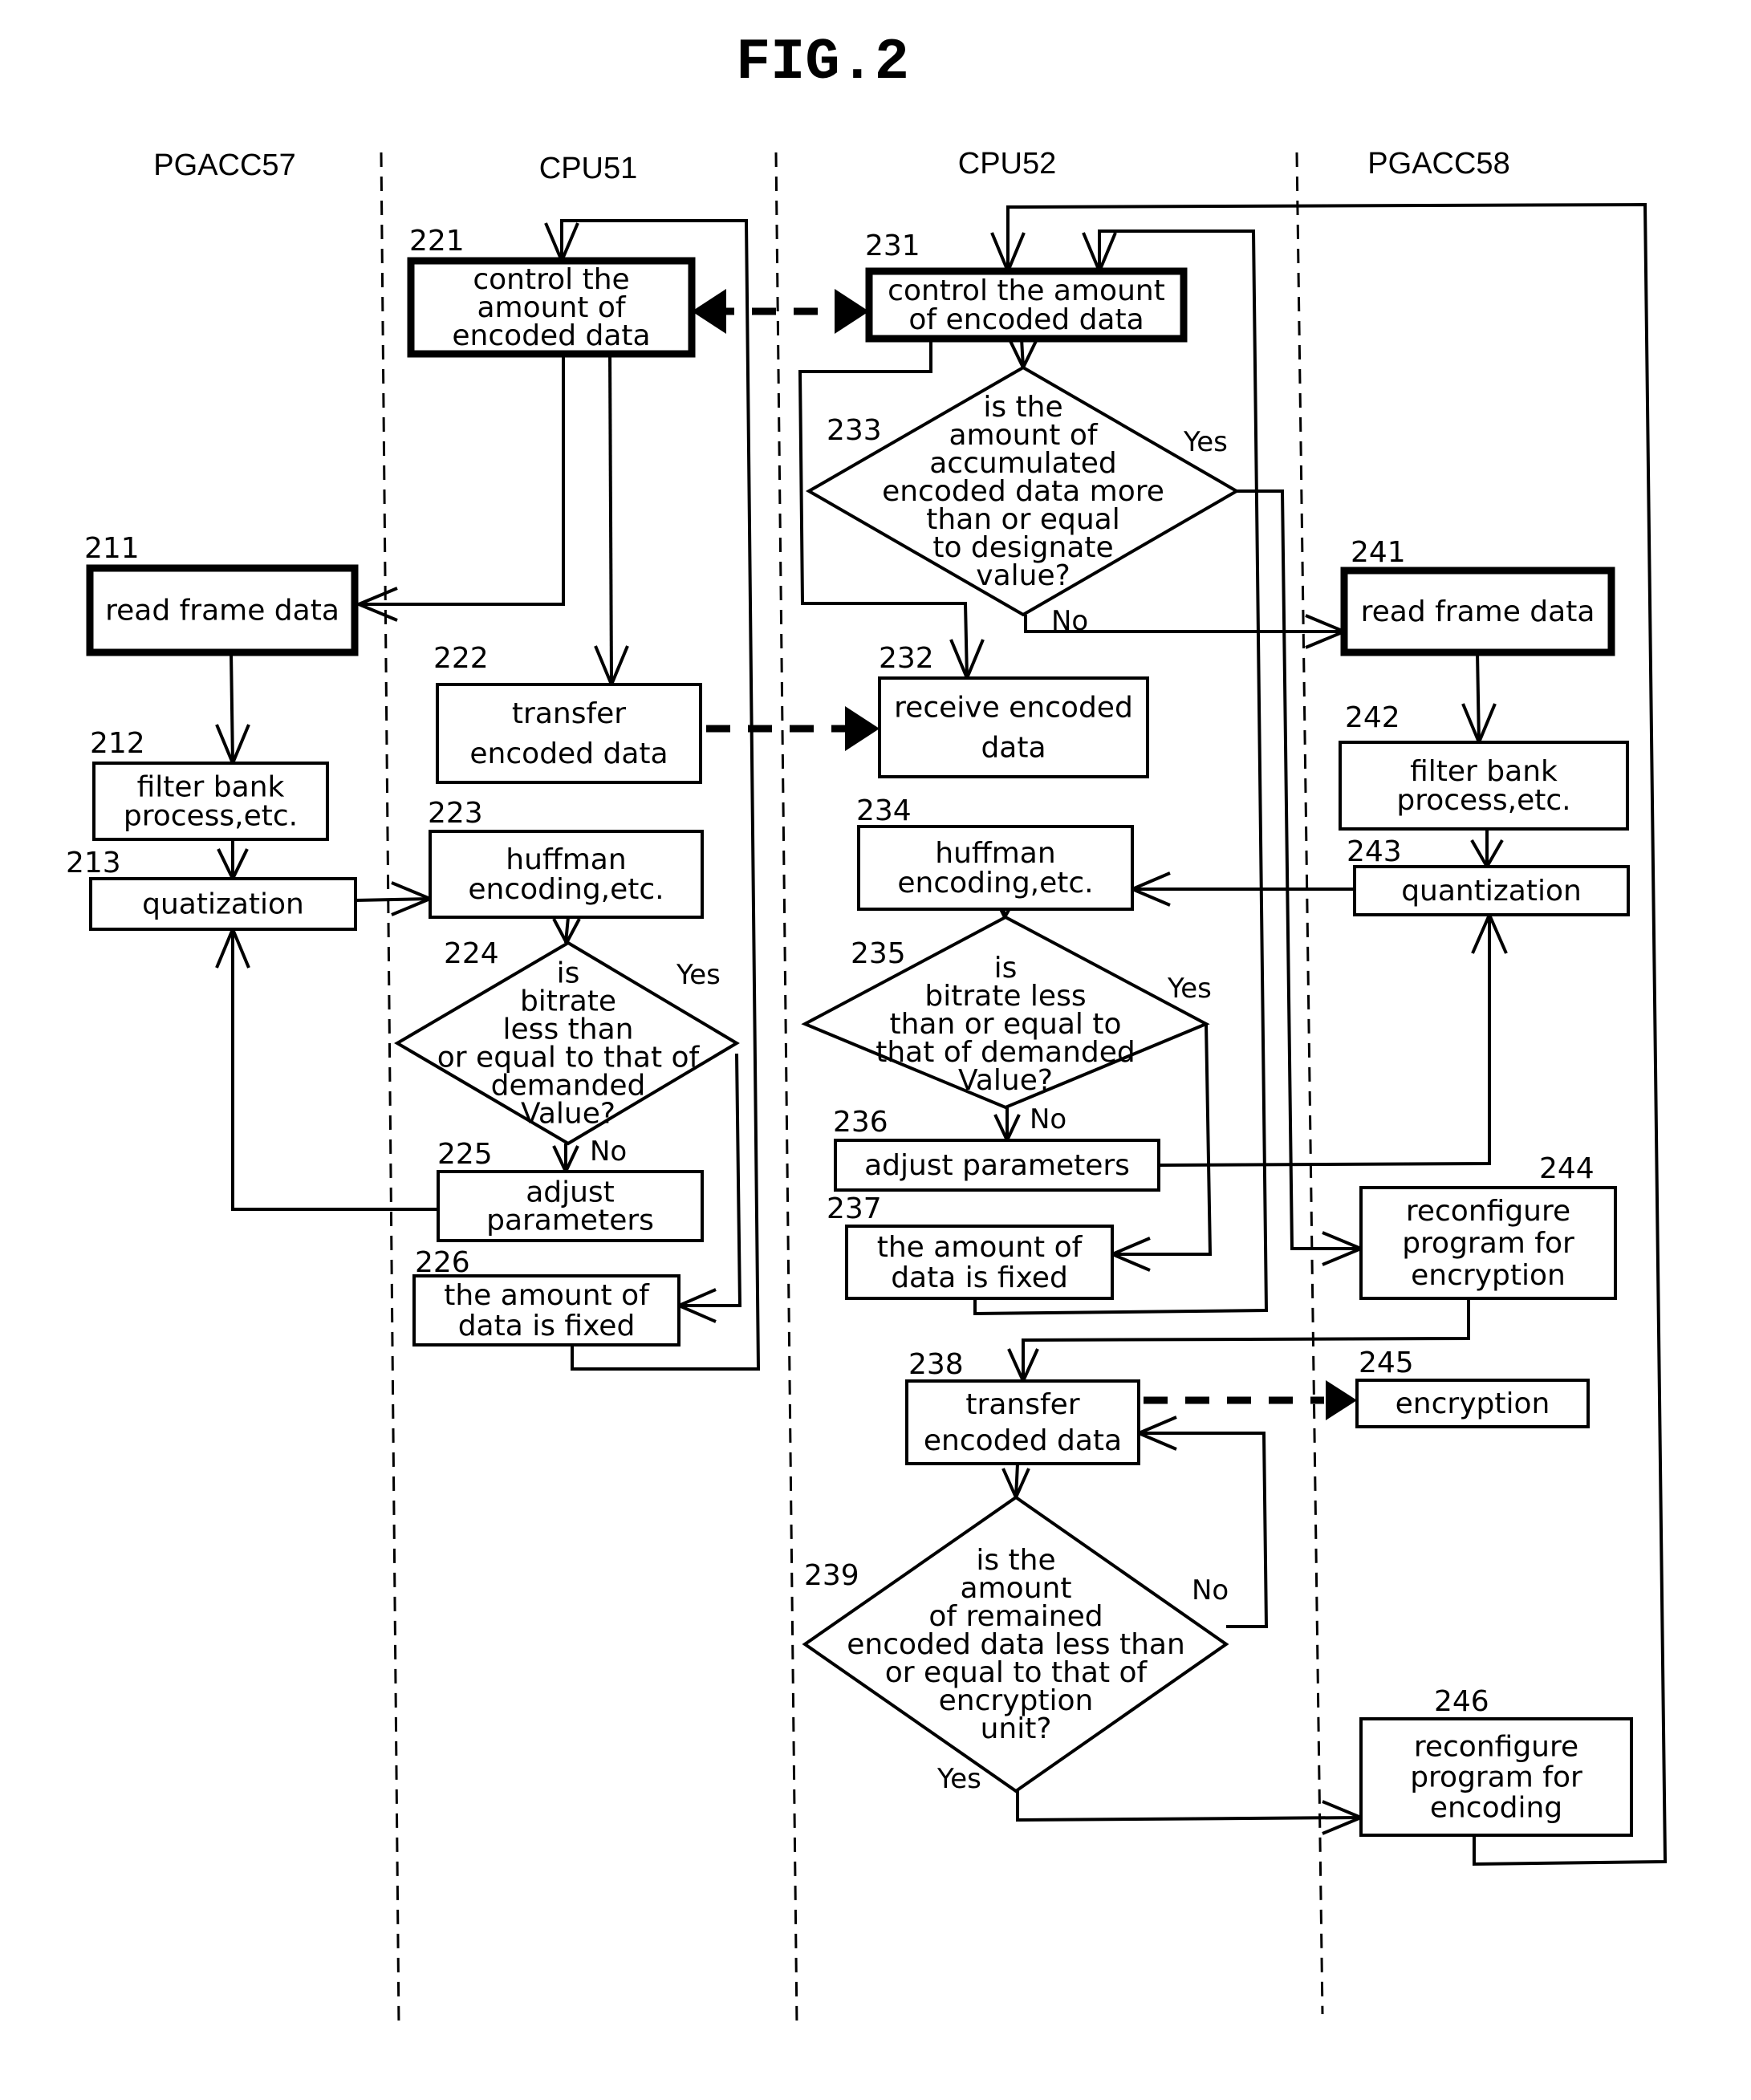 The height and width of the screenshot is (2100, 1751). Describe the element at coordinates (1386, 1363) in the screenshot. I see `step-ref-number: 245` at that location.